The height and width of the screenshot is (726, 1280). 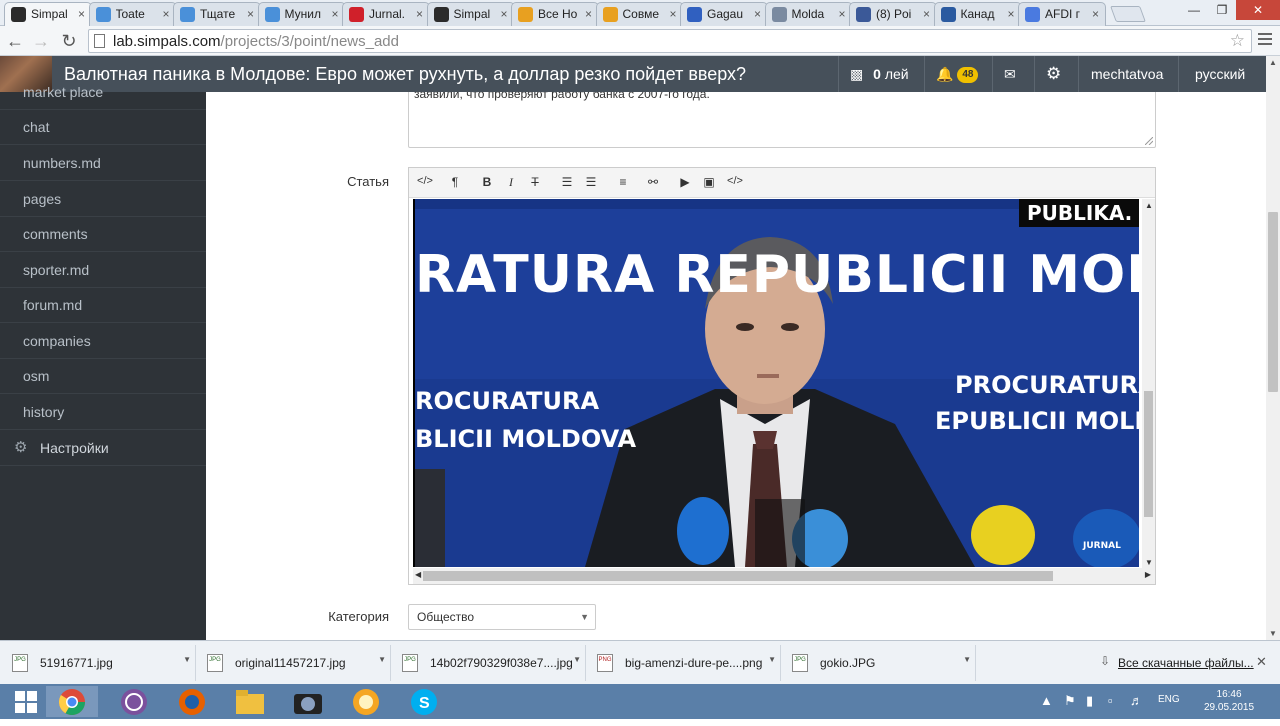 I want to click on browser-tab: Канад ×, so click(x=977, y=14).